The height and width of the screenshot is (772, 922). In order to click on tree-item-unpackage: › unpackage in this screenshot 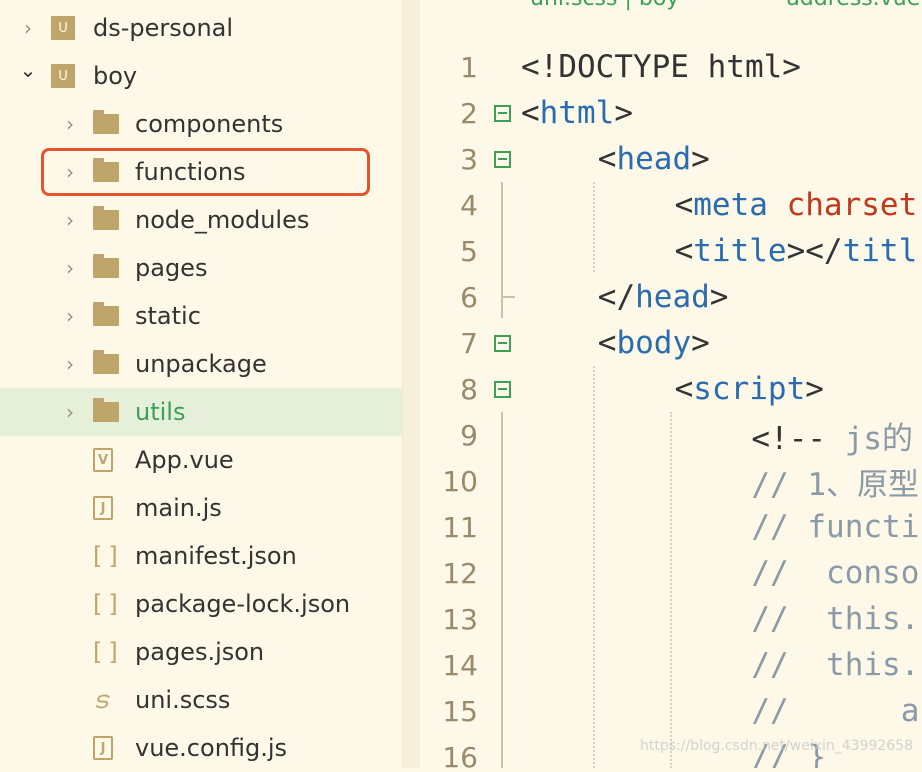, I will do `click(201, 364)`.